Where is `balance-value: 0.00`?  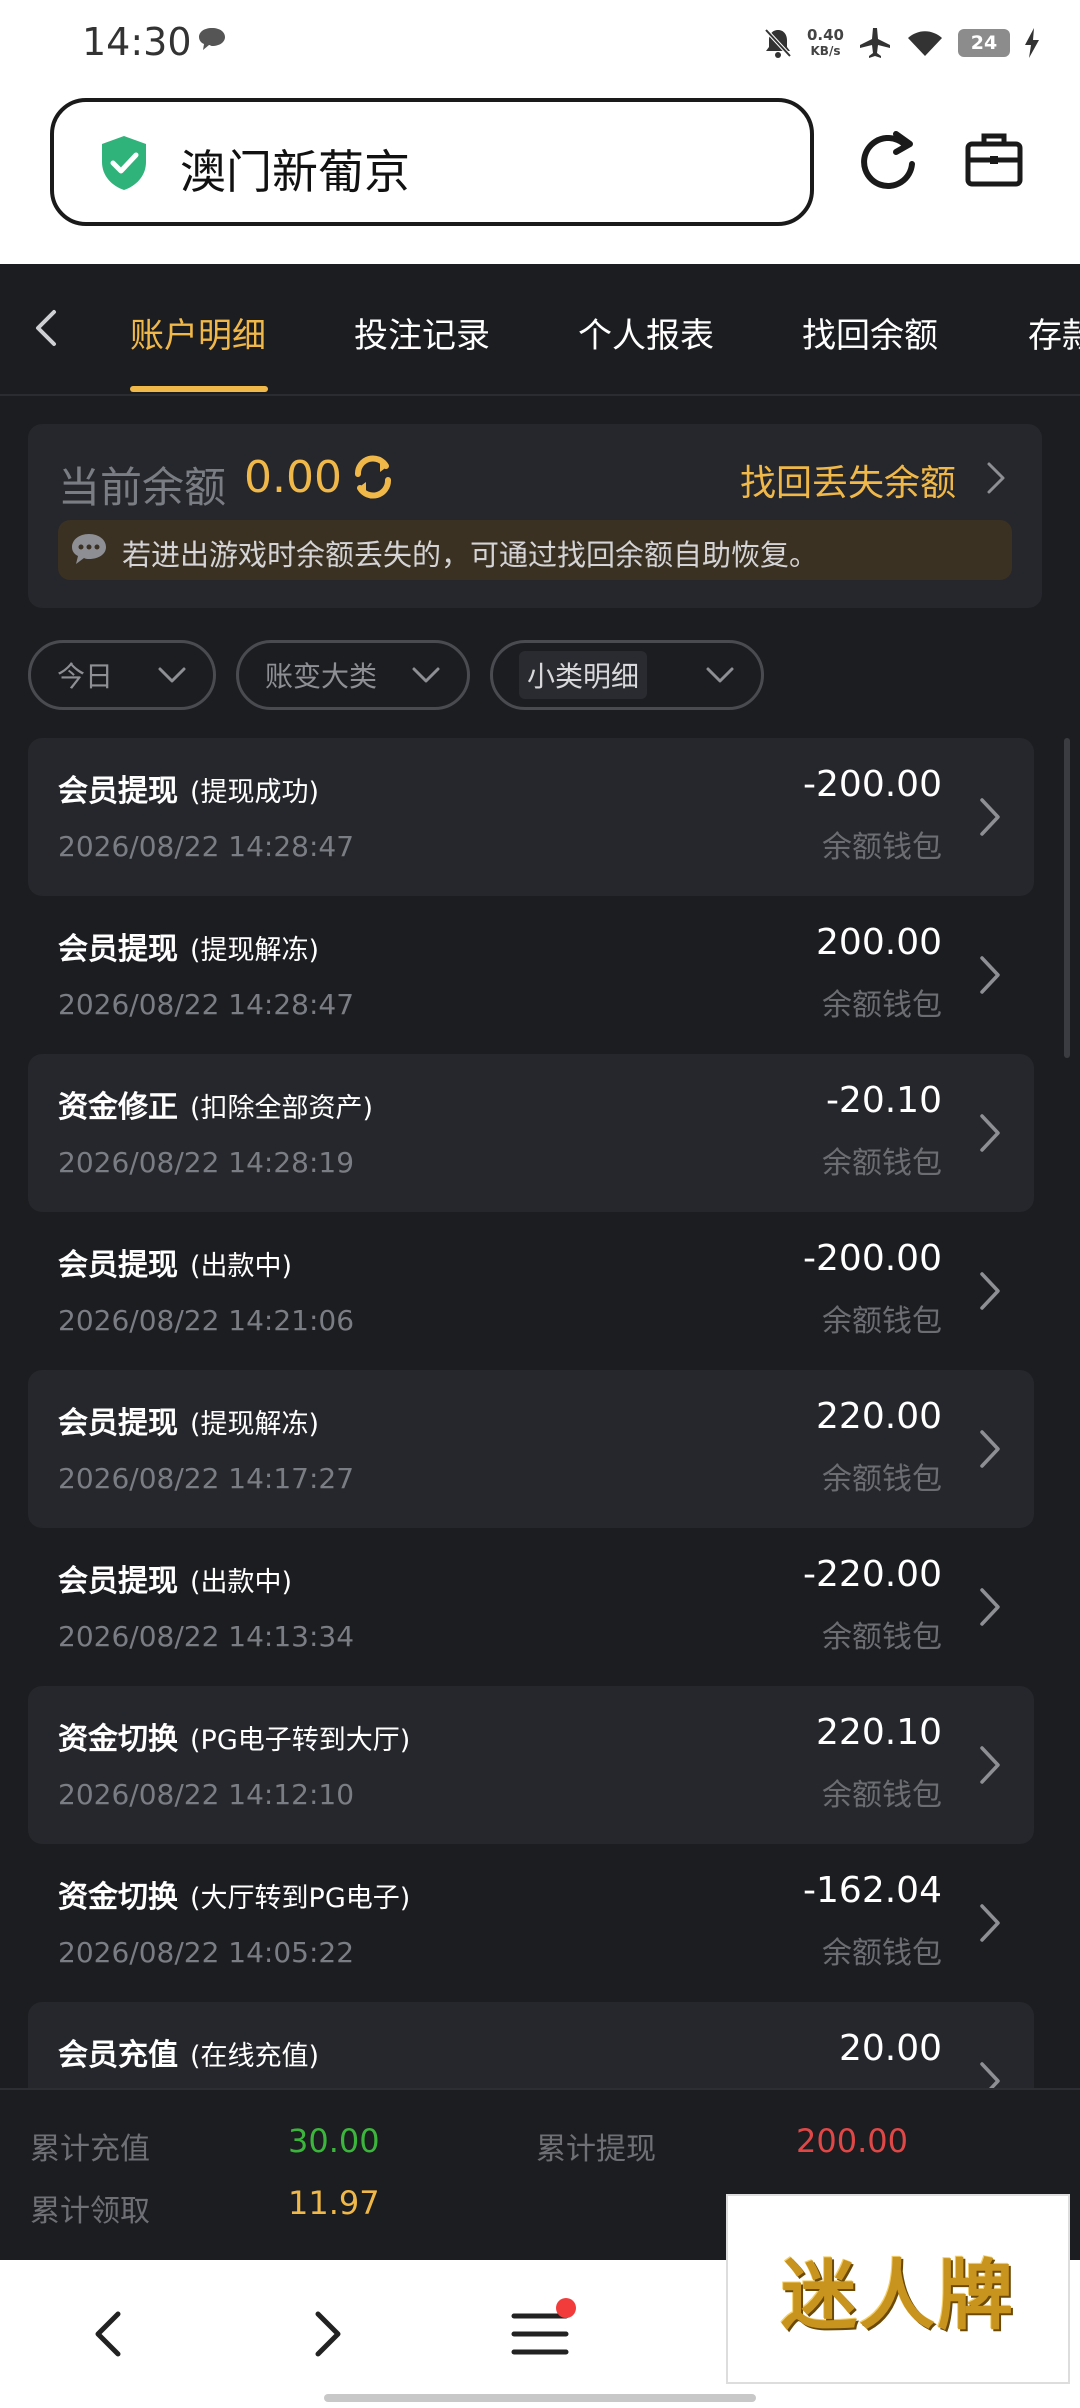
balance-value: 0.00 is located at coordinates (293, 477).